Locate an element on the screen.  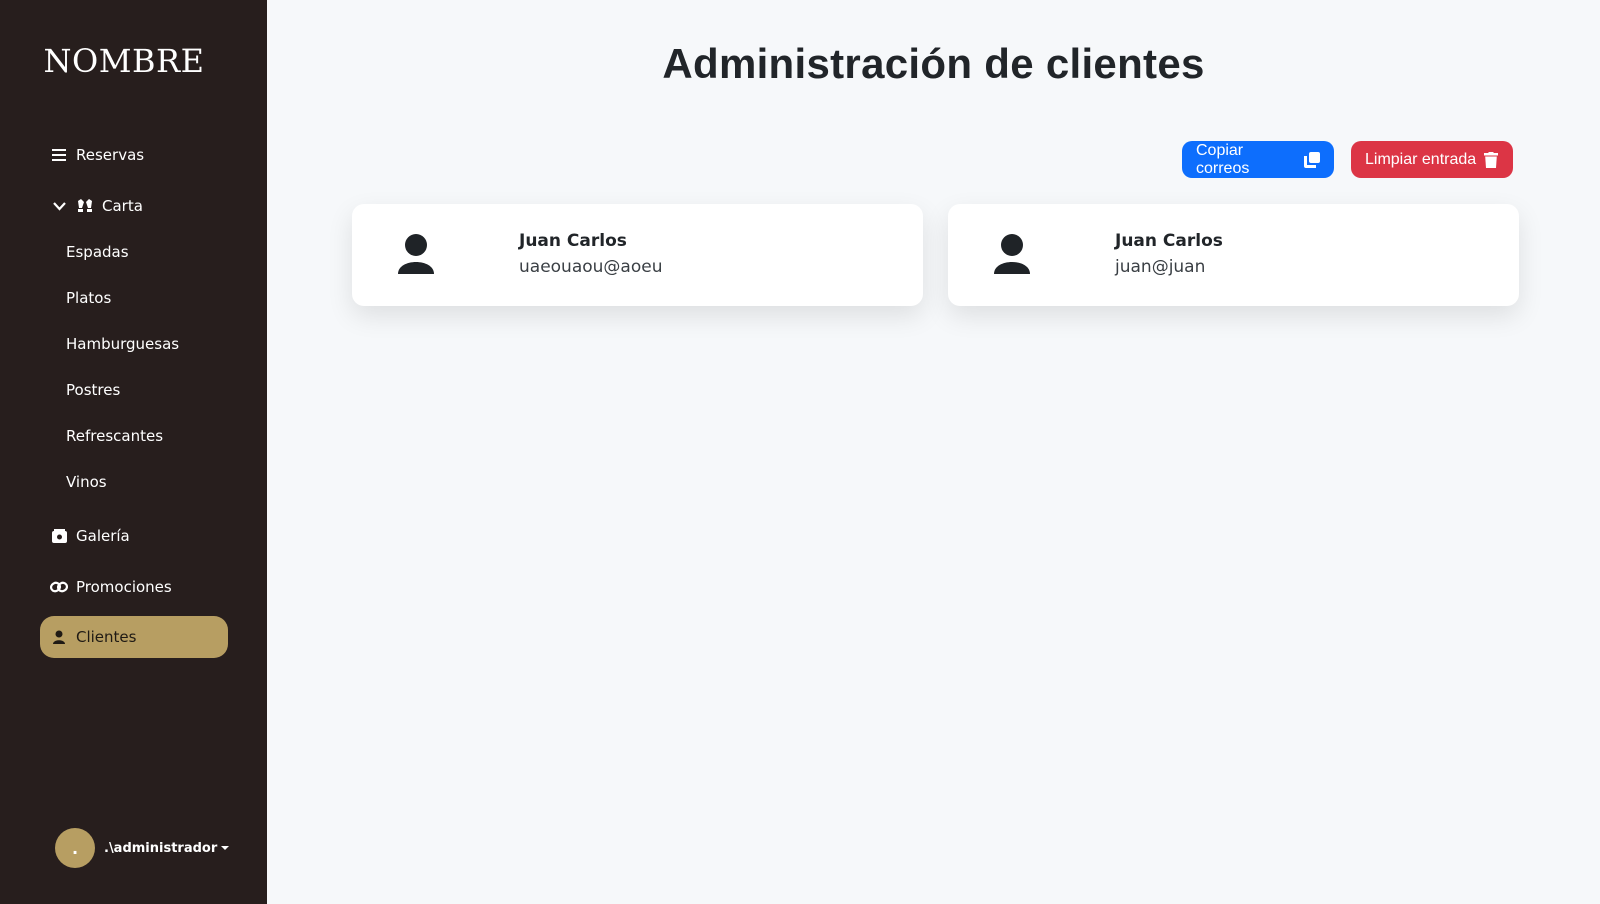
sidebar-subitem-refrescantes: Refrescantes is located at coordinates (134, 436).